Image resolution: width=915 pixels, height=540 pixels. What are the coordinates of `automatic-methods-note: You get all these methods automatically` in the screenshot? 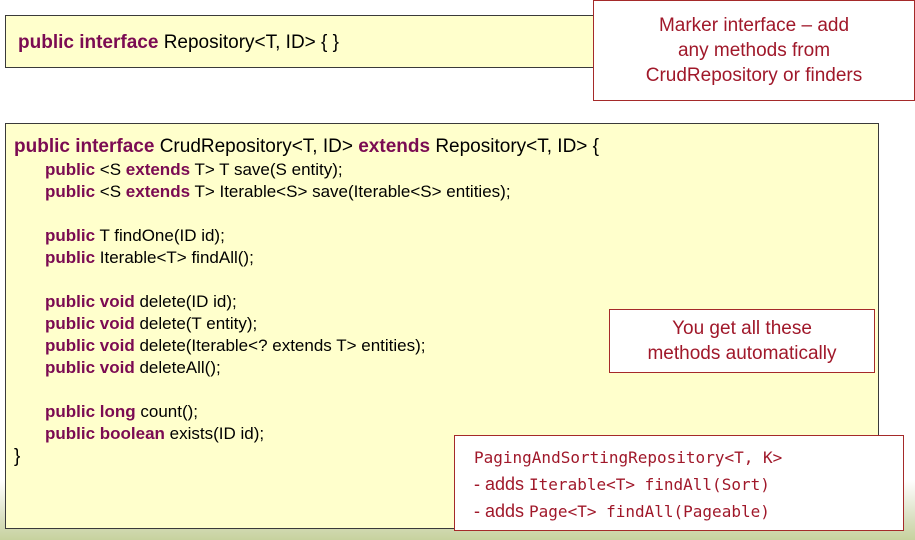 It's located at (742, 341).